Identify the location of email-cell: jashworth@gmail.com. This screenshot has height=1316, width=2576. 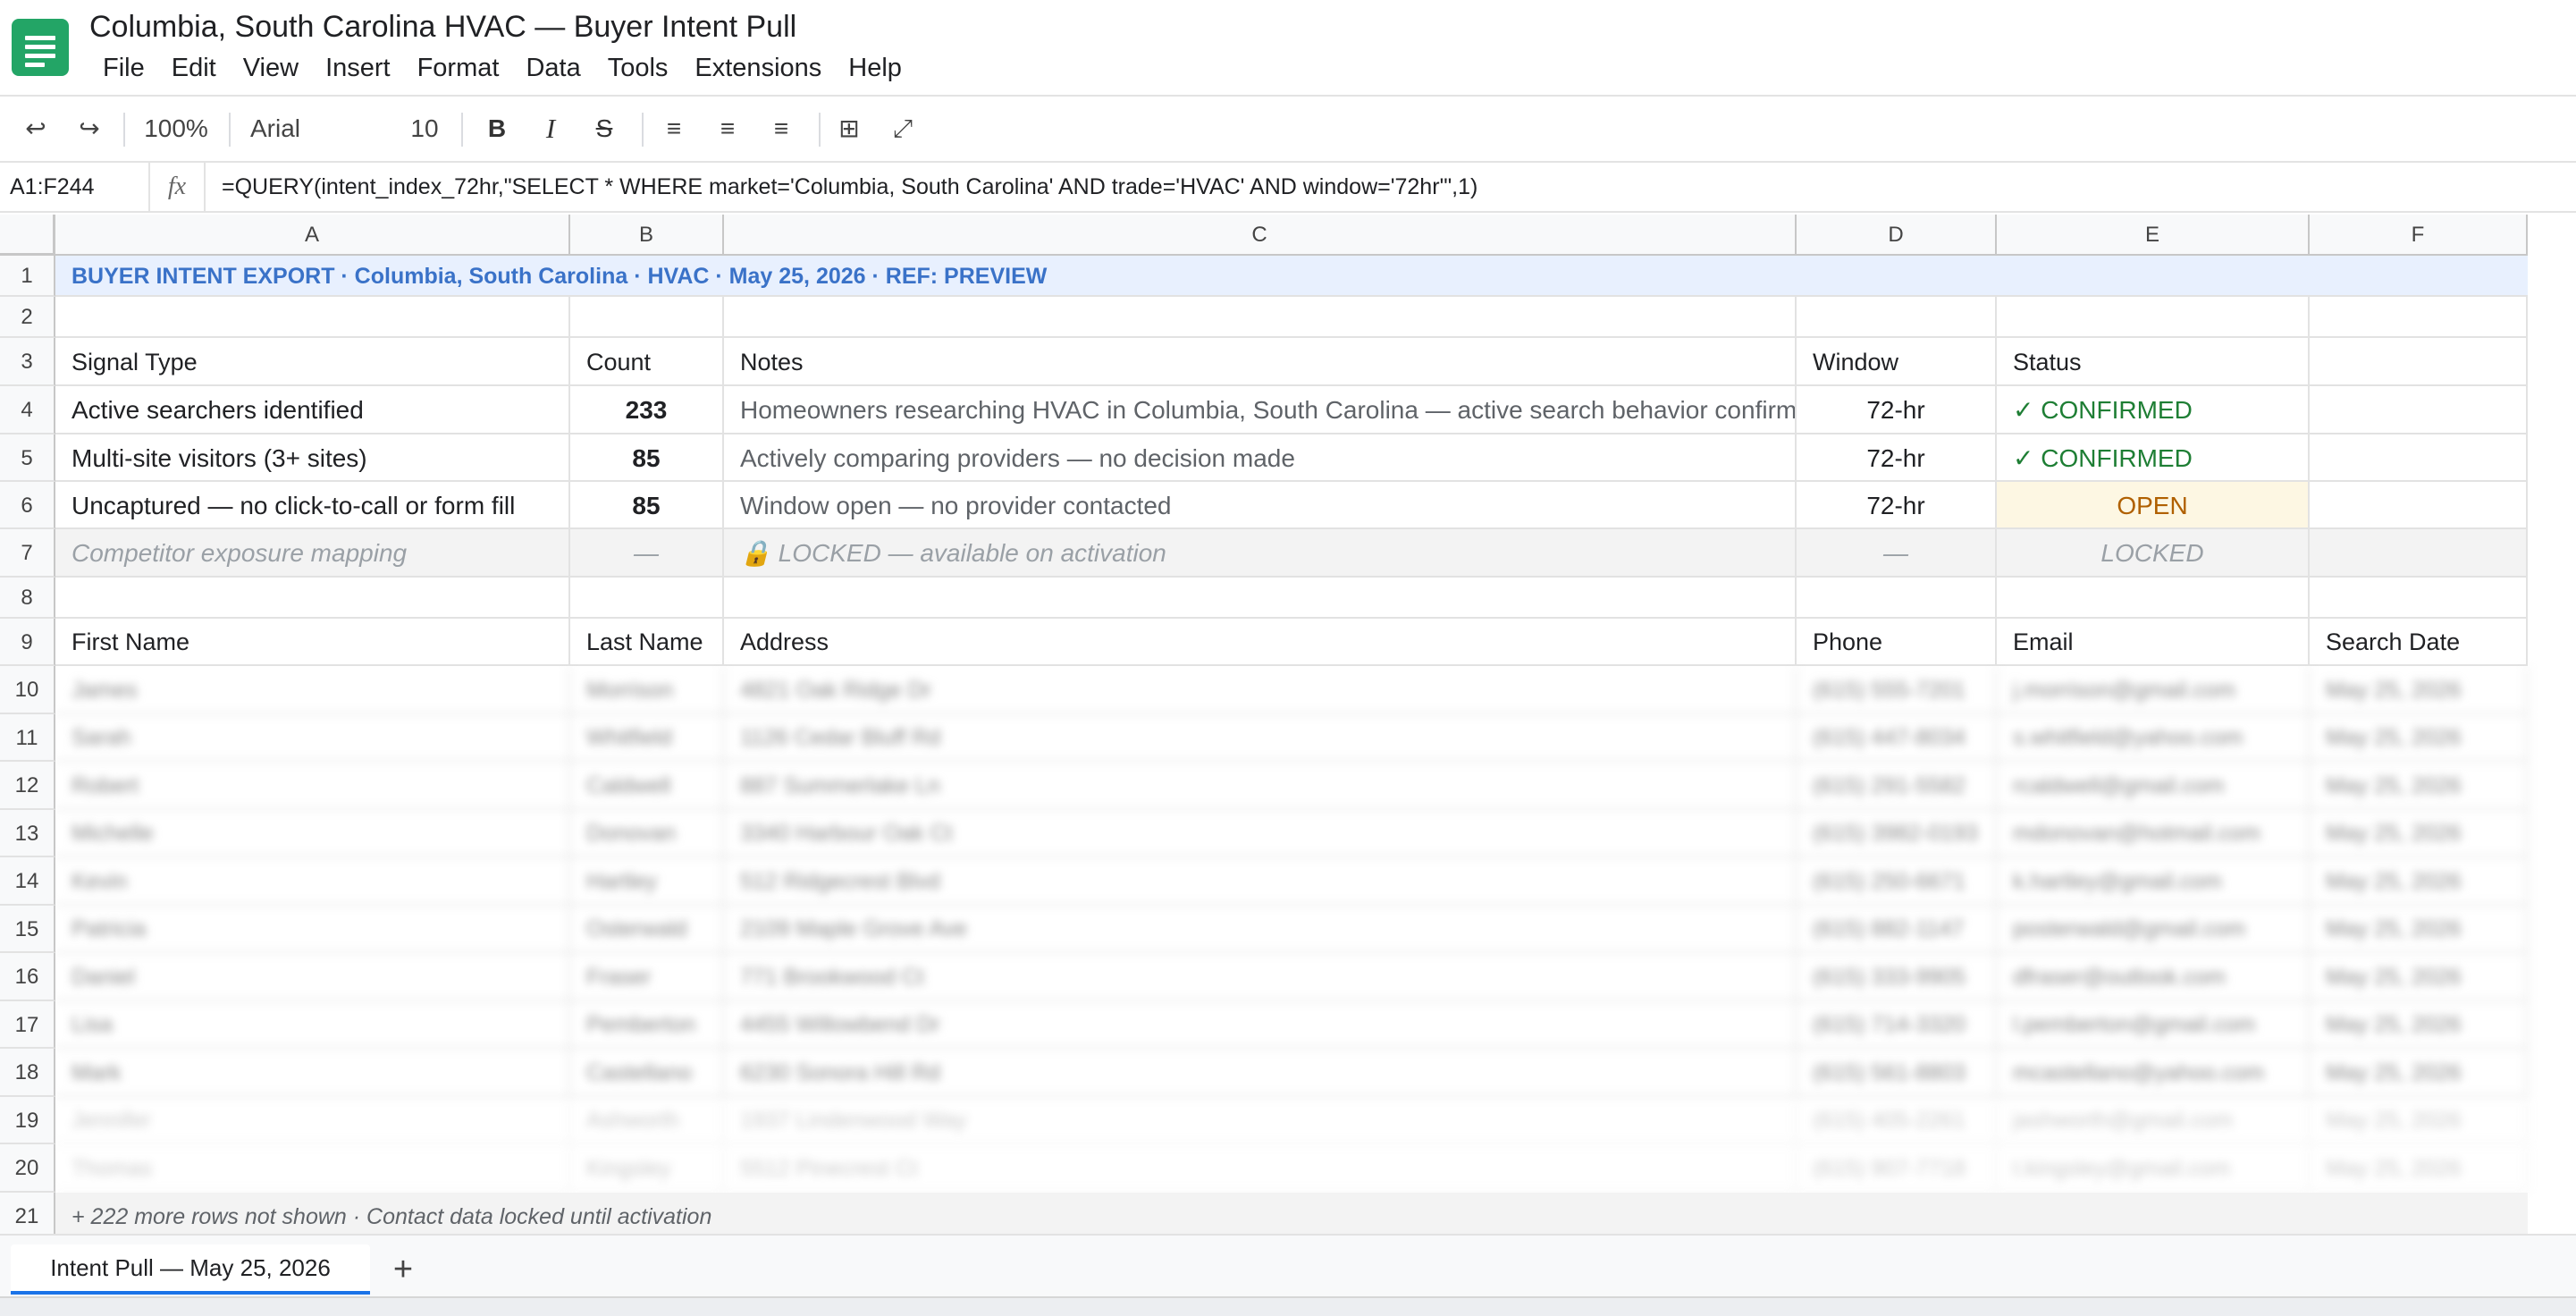
(2153, 1120).